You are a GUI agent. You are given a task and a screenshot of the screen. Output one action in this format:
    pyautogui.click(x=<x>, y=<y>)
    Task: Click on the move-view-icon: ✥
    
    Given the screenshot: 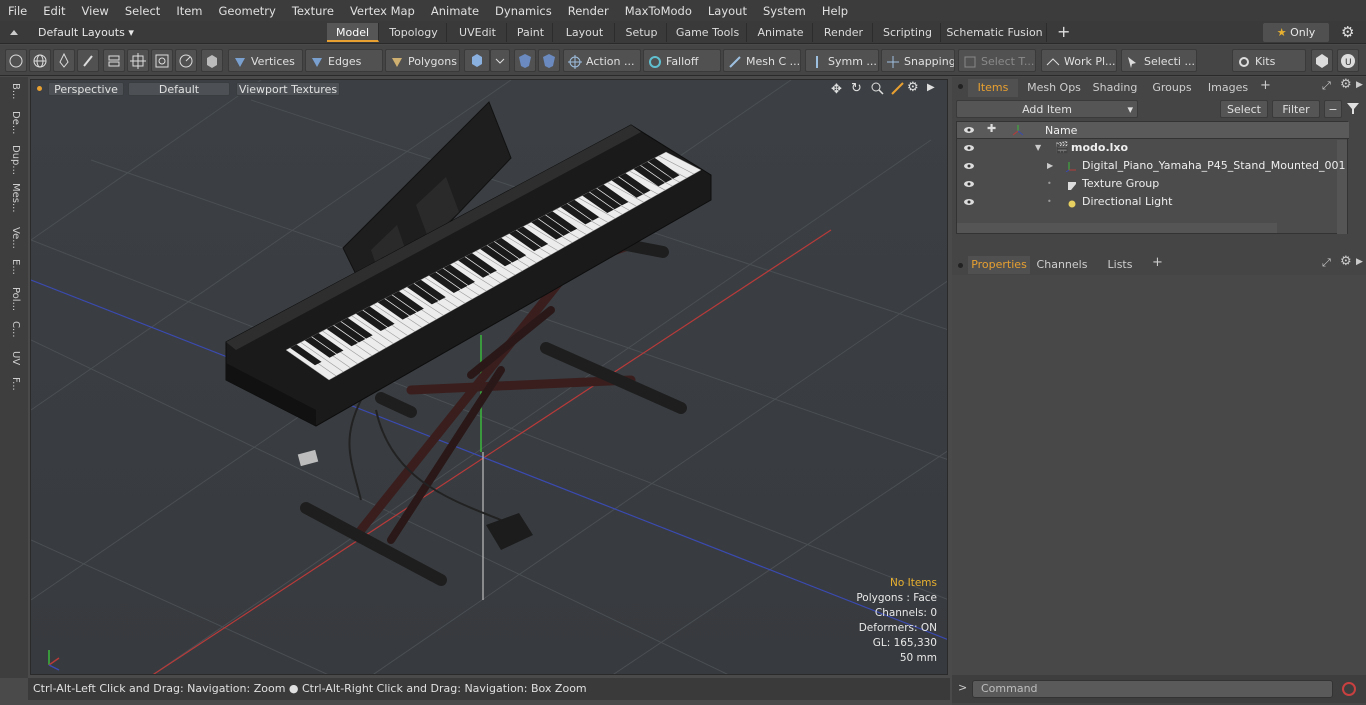 What is the action you would take?
    pyautogui.click(x=836, y=89)
    